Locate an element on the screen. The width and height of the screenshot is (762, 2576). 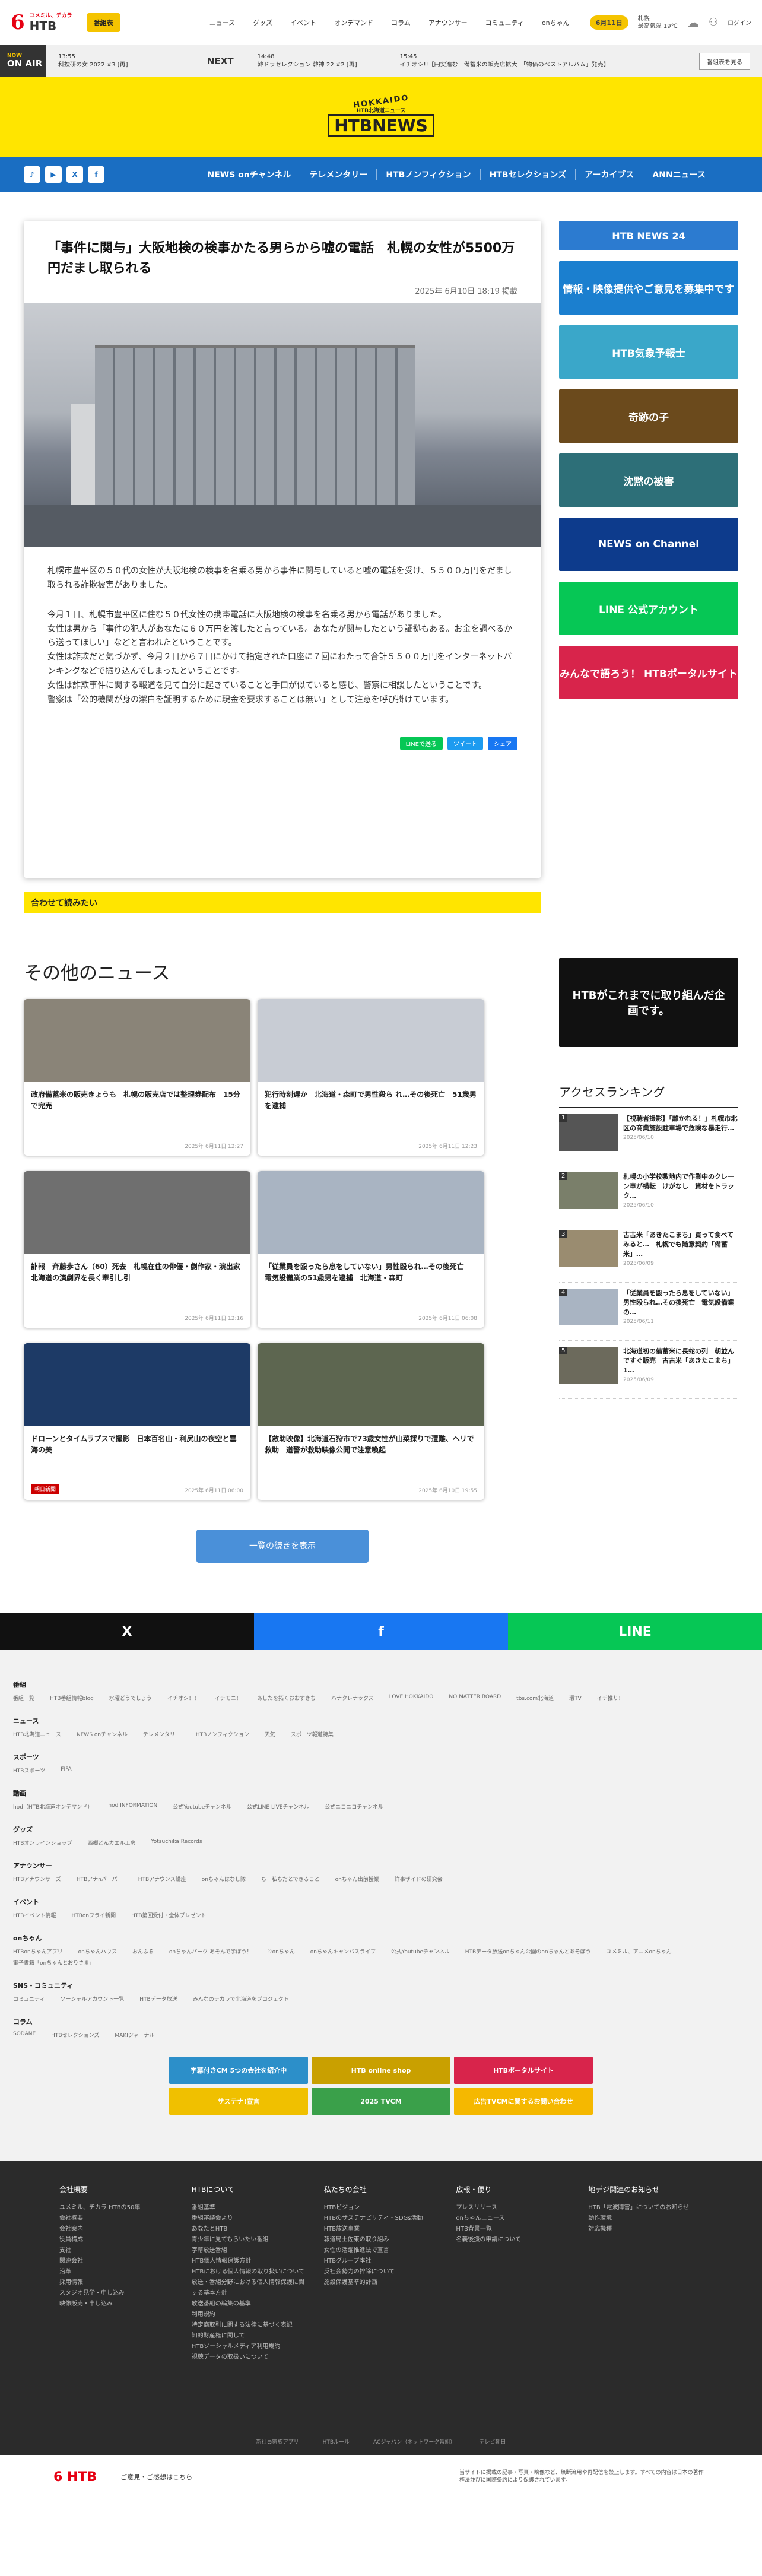
footer-column-link: 採用情報 is located at coordinates (116, 2282).